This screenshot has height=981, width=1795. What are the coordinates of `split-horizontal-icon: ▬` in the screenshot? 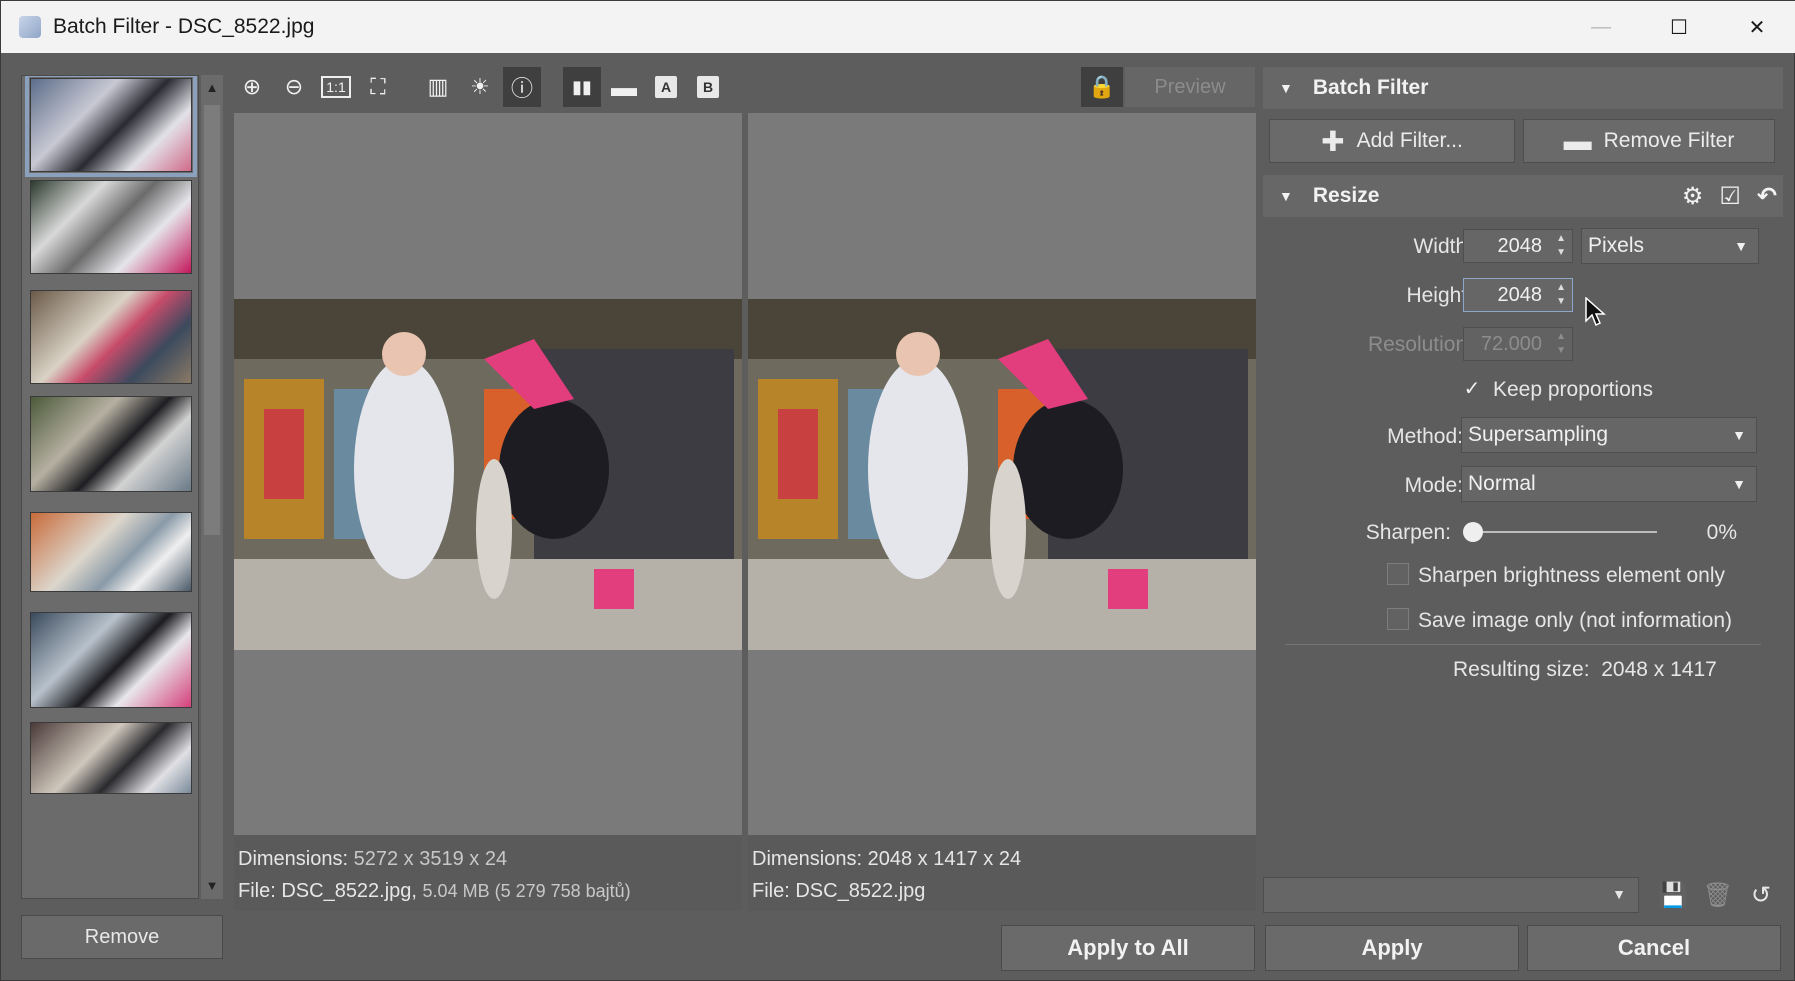 It's located at (624, 87).